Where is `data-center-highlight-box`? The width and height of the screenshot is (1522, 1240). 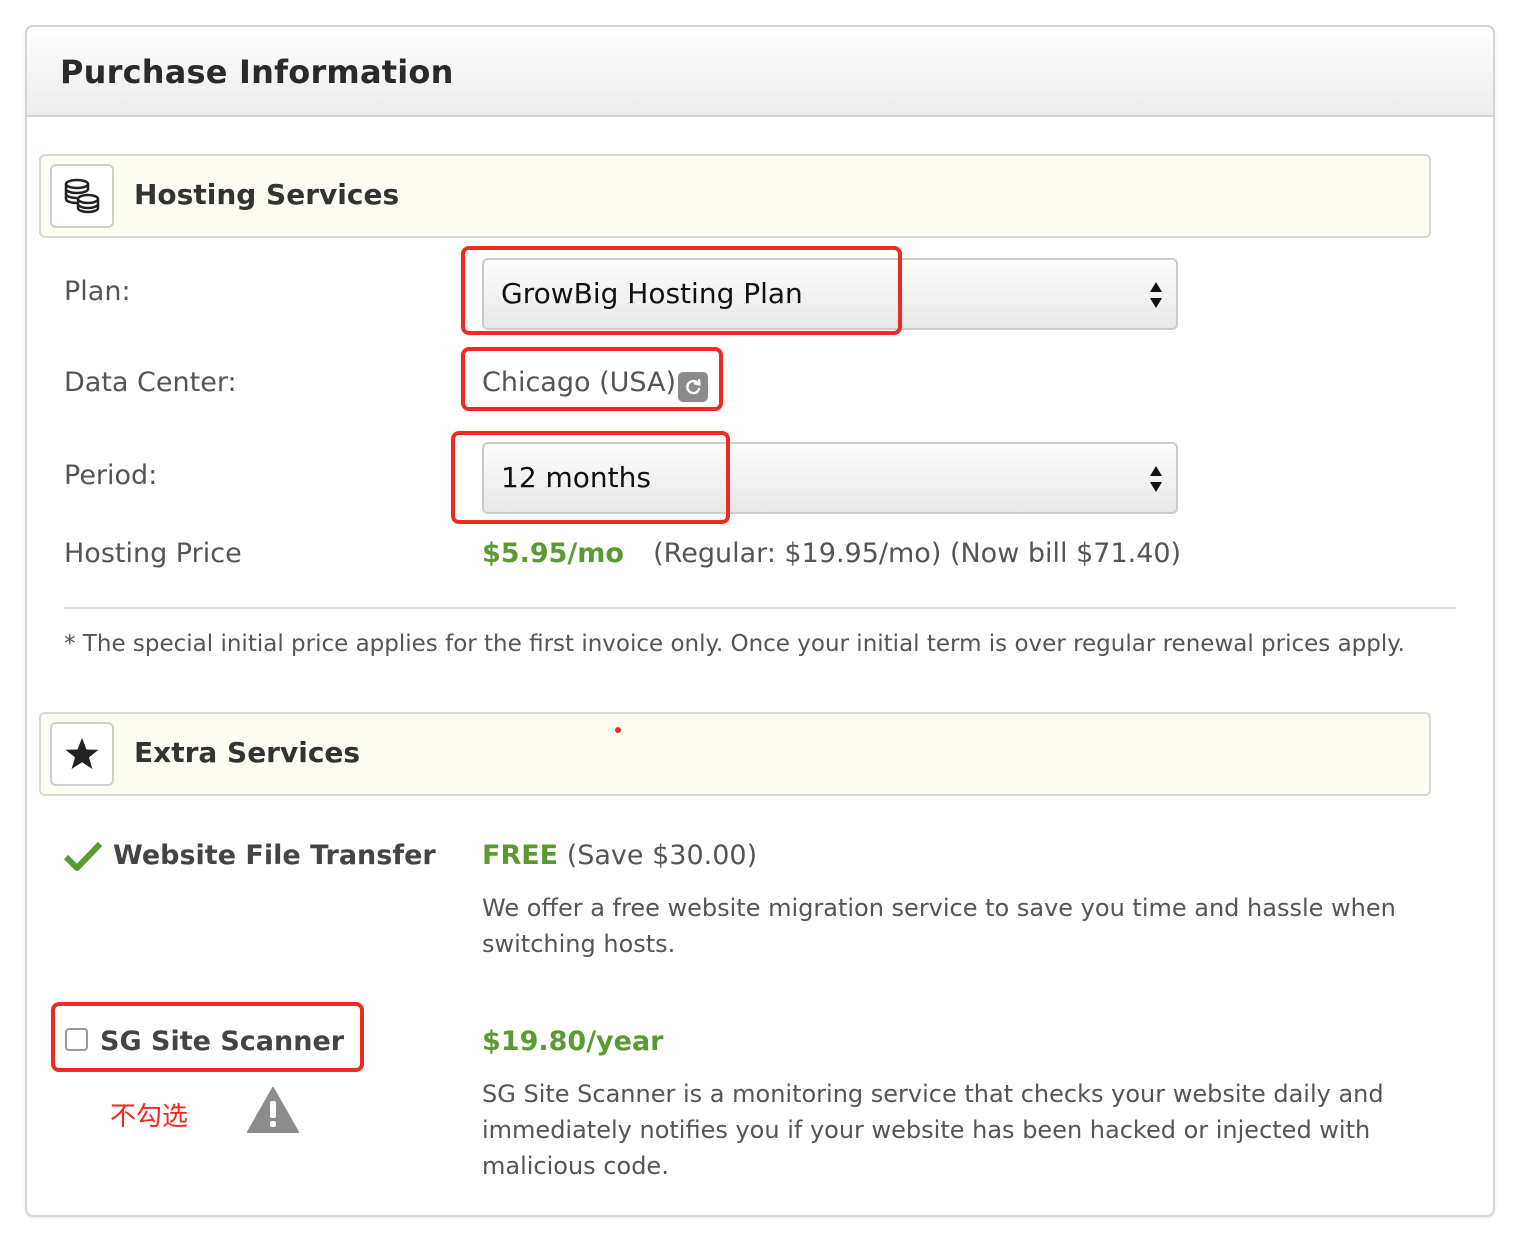 data-center-highlight-box is located at coordinates (592, 379).